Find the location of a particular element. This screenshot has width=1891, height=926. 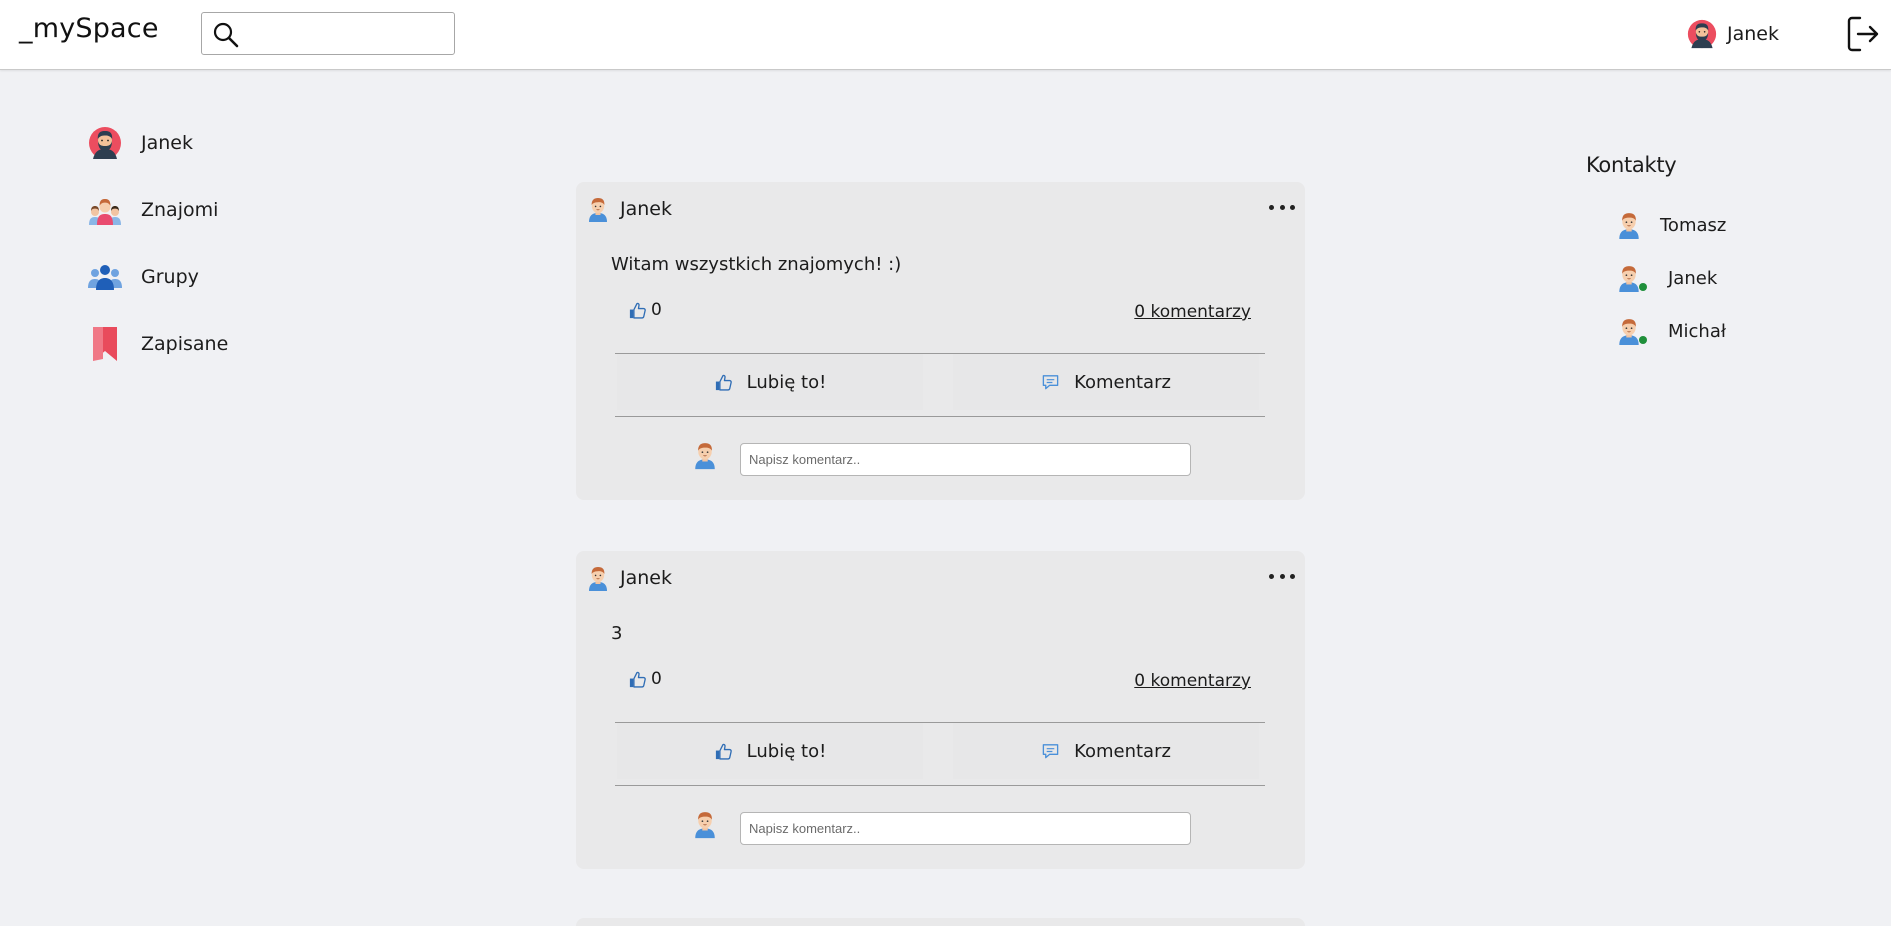

logout-button is located at coordinates (1863, 36).